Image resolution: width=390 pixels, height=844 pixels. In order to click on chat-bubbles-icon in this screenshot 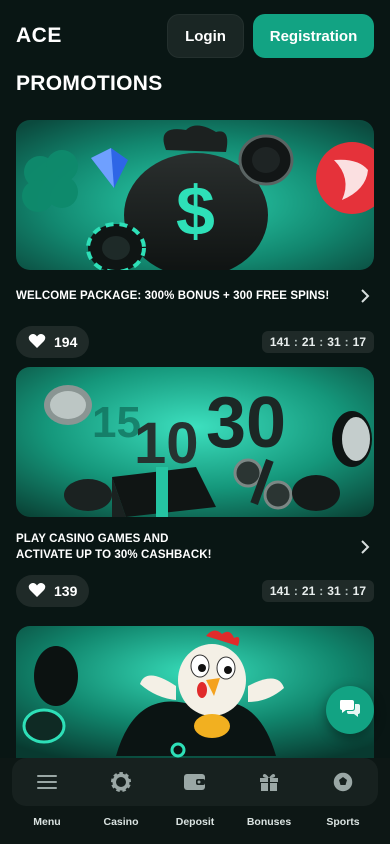, I will do `click(350, 710)`.